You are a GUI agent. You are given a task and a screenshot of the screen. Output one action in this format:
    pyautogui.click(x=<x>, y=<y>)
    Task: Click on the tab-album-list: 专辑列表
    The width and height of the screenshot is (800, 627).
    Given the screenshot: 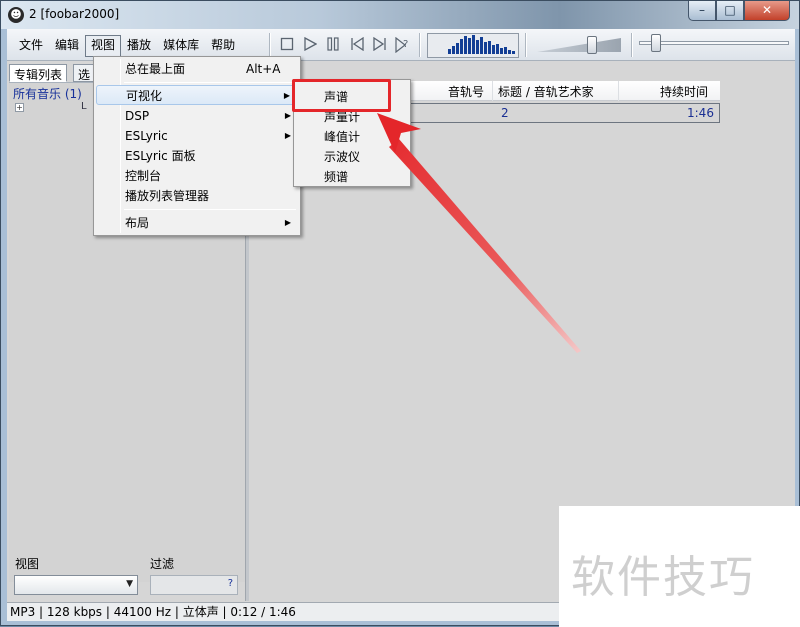 What is the action you would take?
    pyautogui.click(x=38, y=73)
    